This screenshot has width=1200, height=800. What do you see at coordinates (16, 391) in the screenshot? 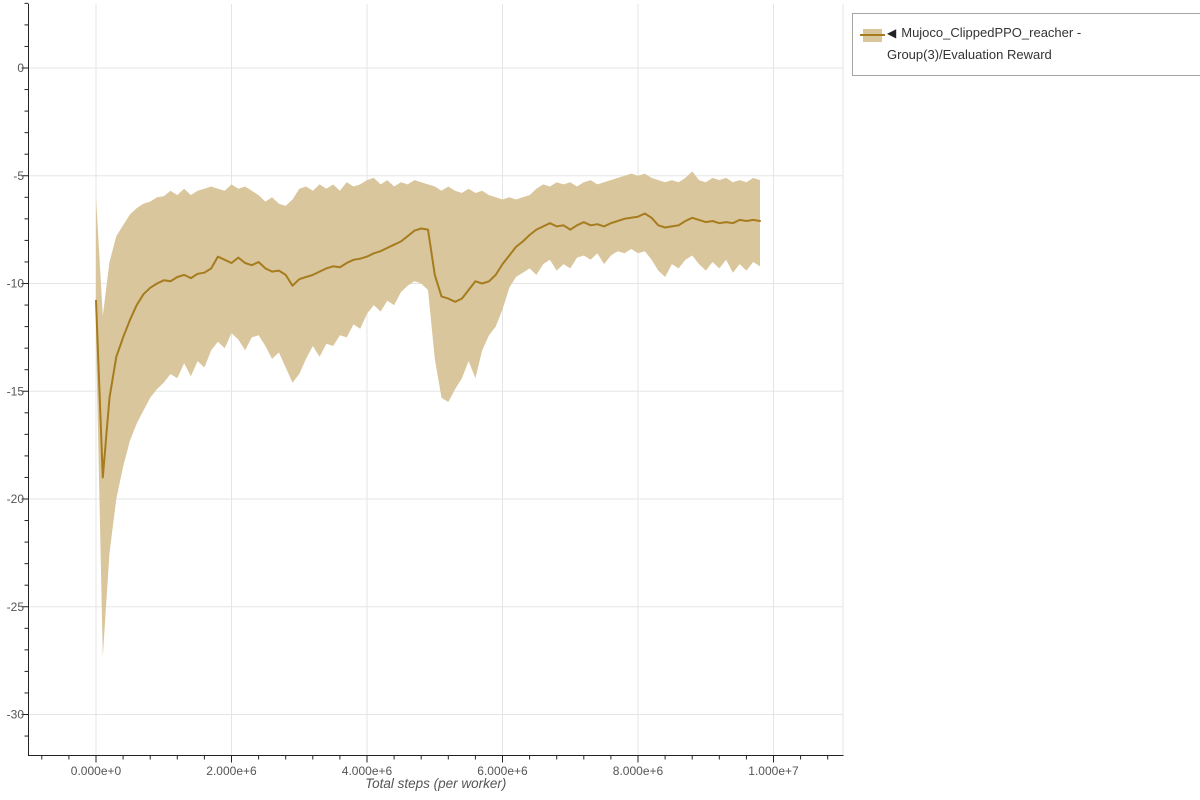
I see `y-tick-label: -15` at bounding box center [16, 391].